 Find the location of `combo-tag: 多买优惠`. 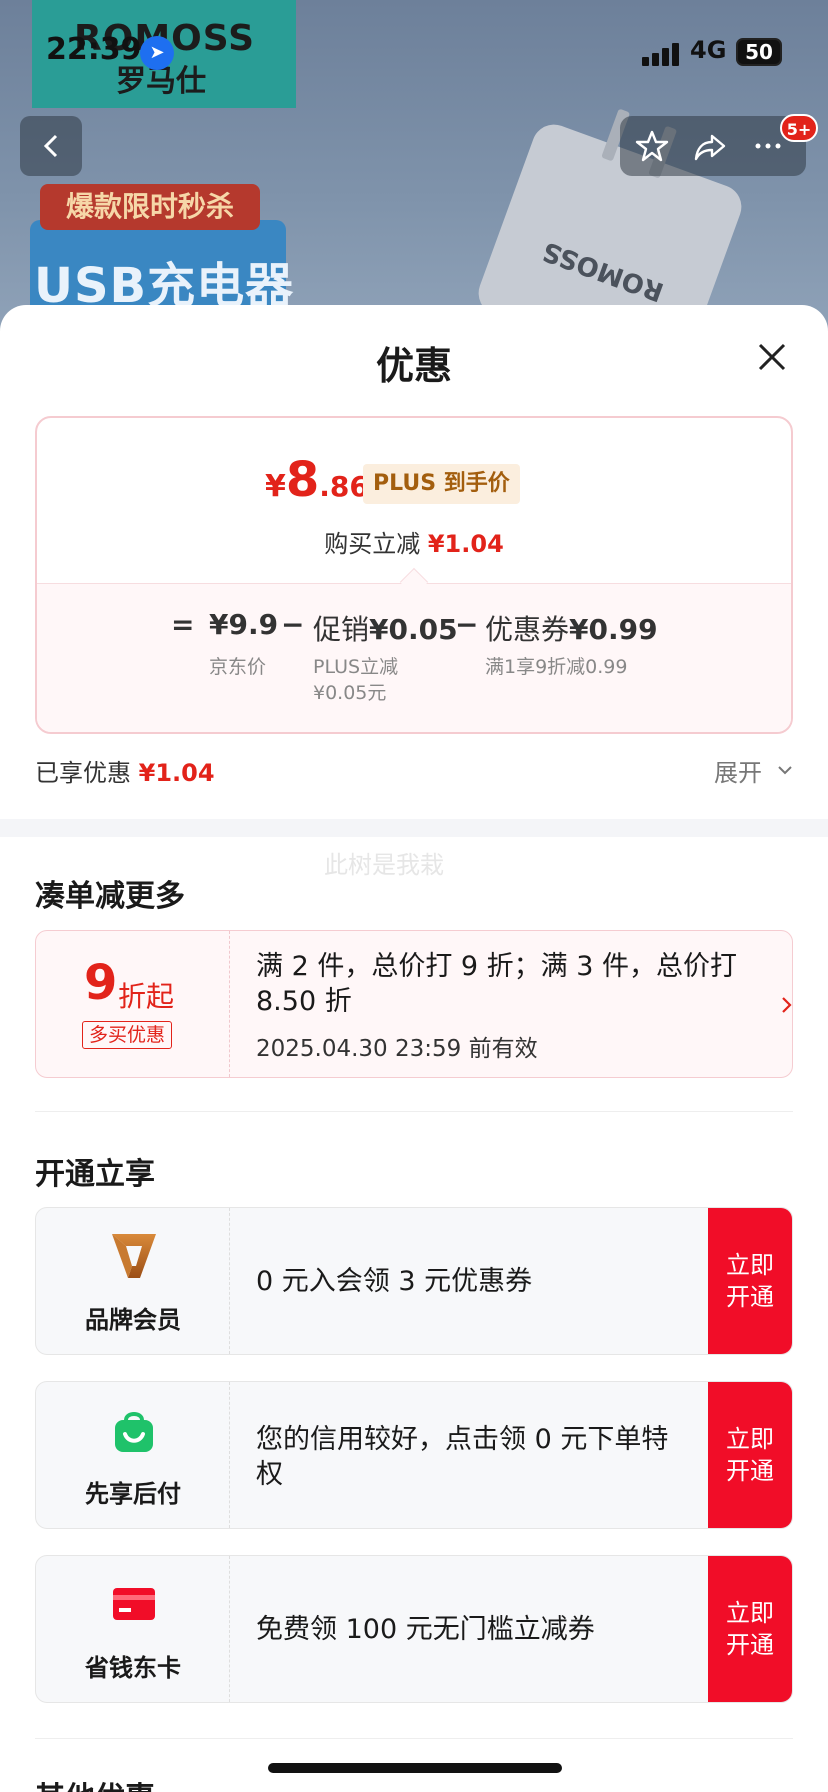

combo-tag: 多买优惠 is located at coordinates (127, 1035).